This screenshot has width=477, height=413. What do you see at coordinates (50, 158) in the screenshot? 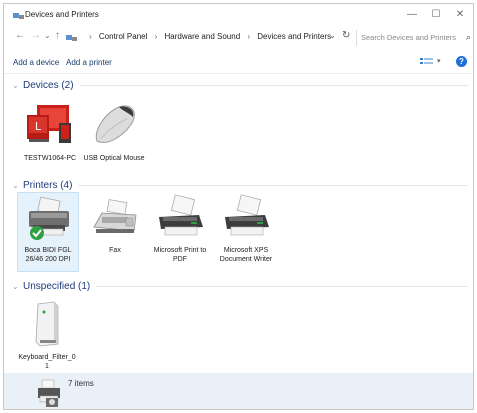
I see `device-label: TESTW1064-PC` at bounding box center [50, 158].